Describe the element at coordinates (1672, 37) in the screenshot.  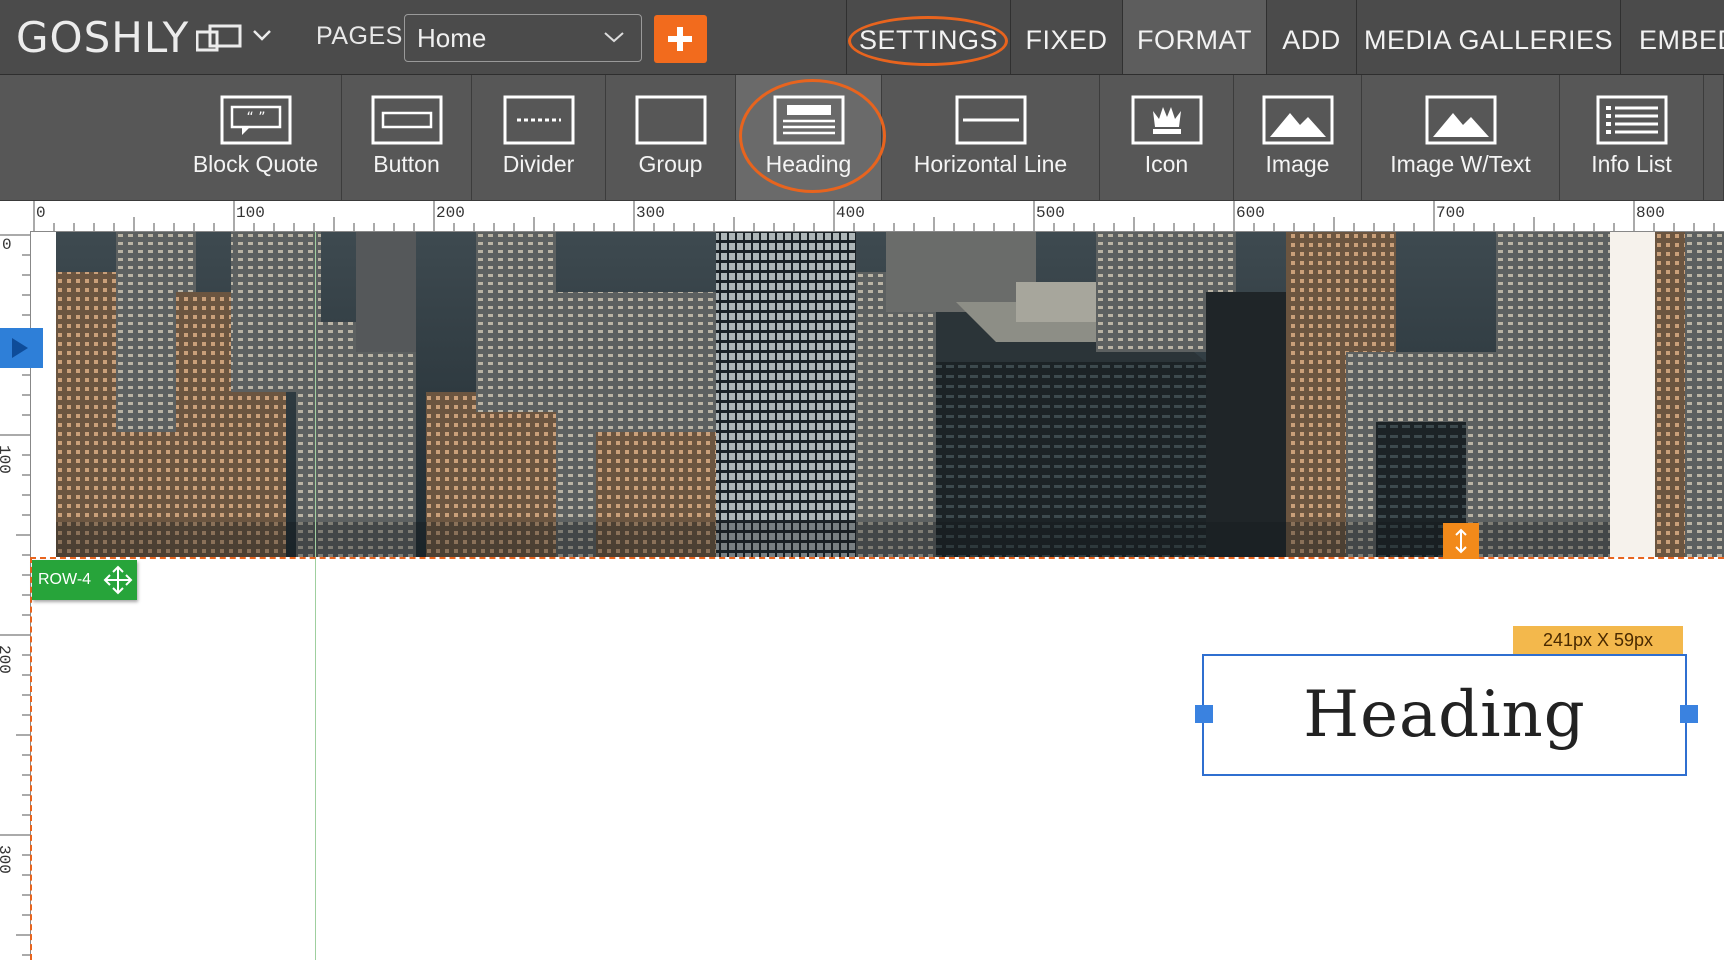
I see `tab-embed: EMBED` at that location.